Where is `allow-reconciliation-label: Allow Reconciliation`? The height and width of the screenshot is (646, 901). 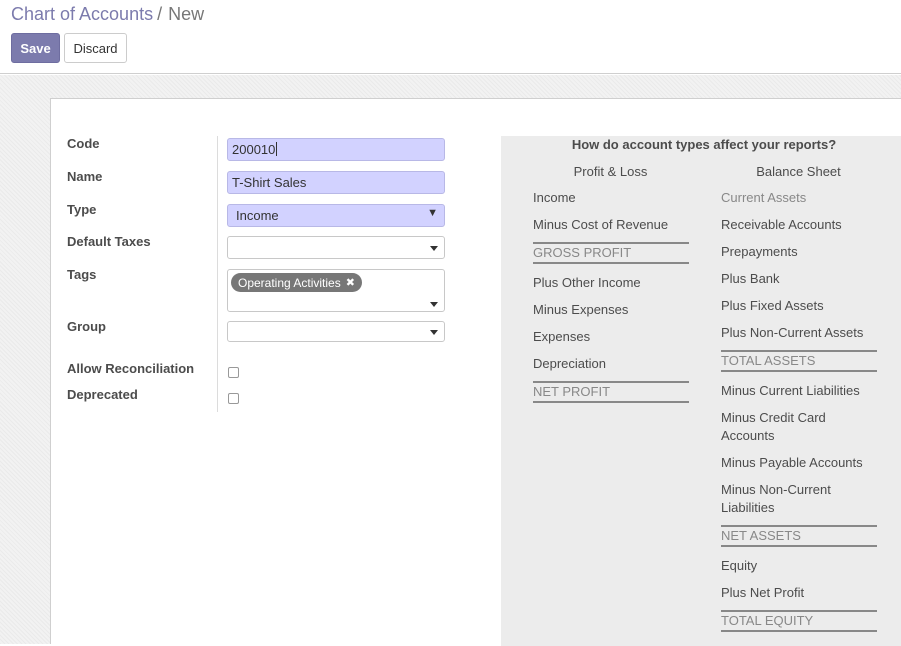 allow-reconciliation-label: Allow Reconciliation is located at coordinates (131, 368).